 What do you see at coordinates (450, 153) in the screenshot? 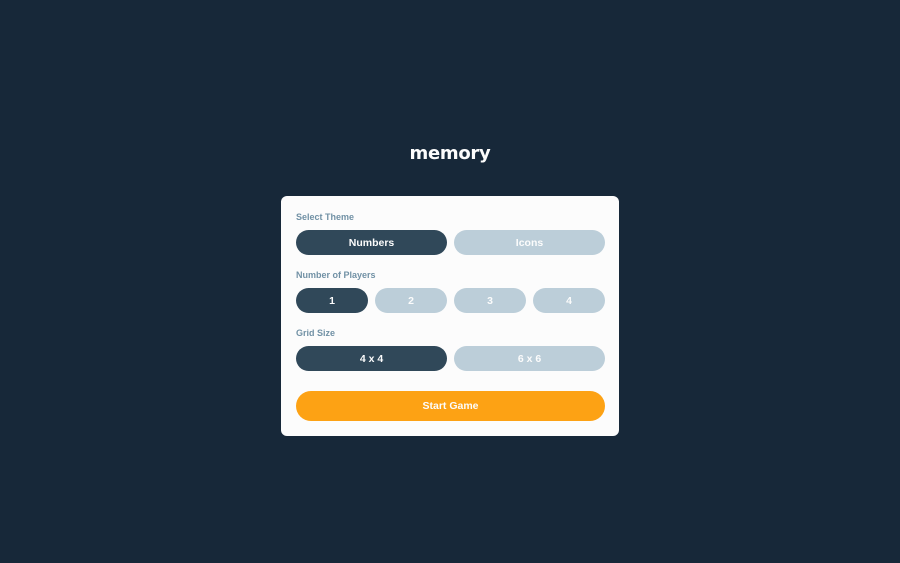
I see `app-logo: memory` at bounding box center [450, 153].